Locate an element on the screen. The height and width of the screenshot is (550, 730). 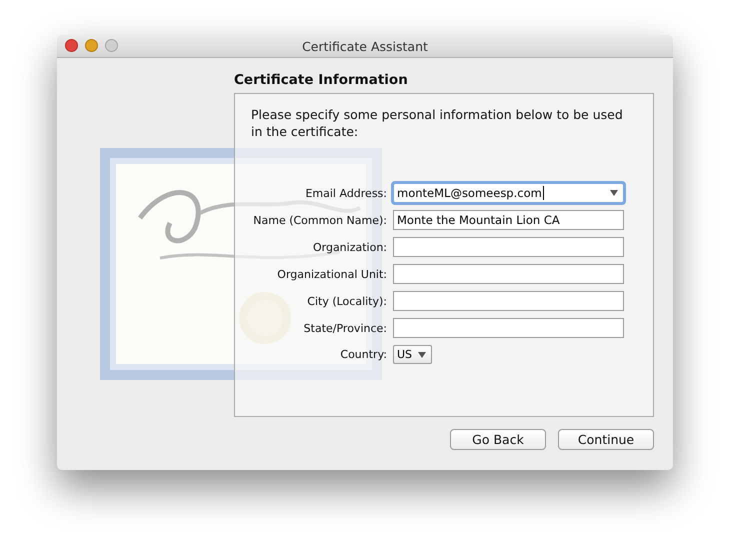
field-label: Organizational Unit: is located at coordinates (331, 274).